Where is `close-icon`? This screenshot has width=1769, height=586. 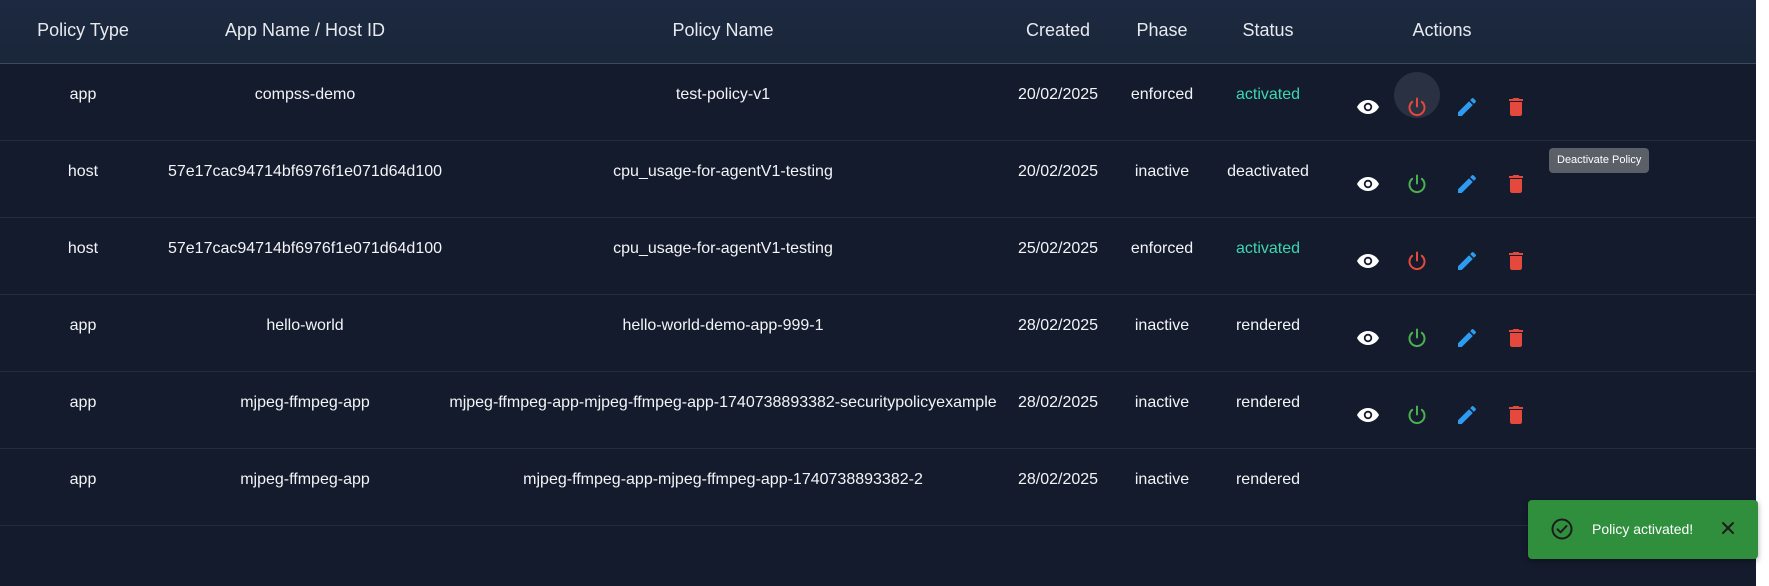
close-icon is located at coordinates (1728, 530).